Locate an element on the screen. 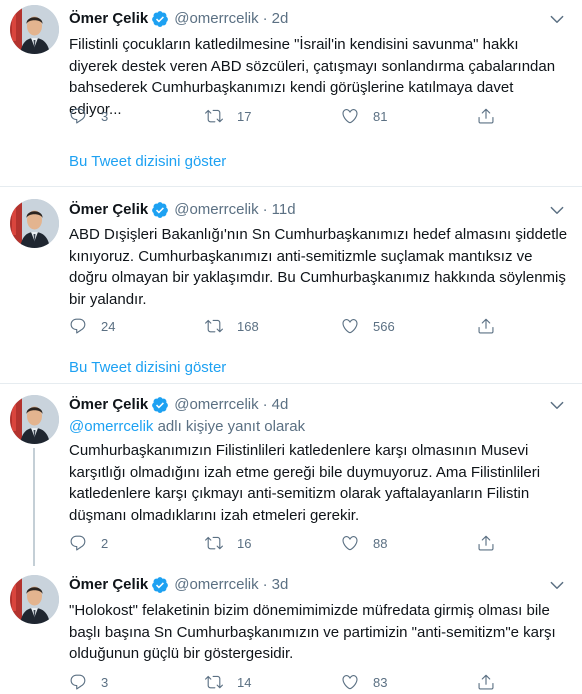 The image size is (582, 694). retweet-count: 16 is located at coordinates (244, 543).